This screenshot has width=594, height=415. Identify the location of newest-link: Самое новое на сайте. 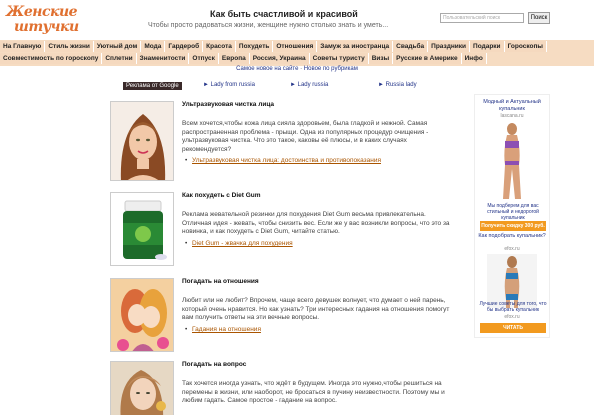
(267, 69).